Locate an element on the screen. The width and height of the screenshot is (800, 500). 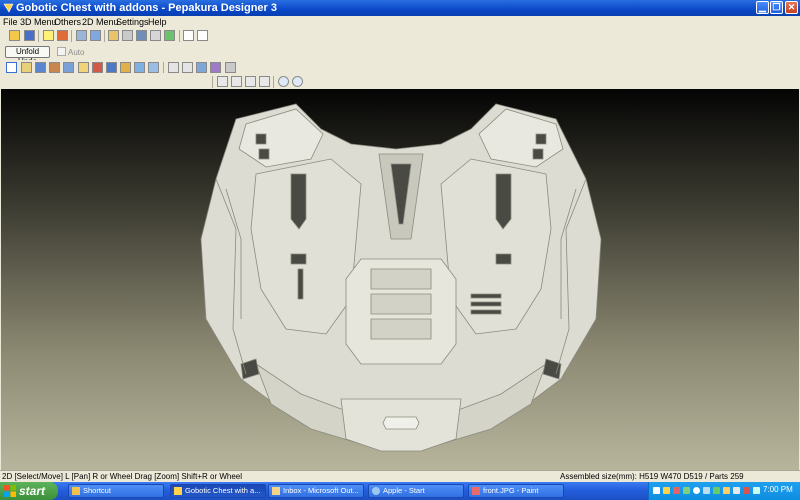
cut-tool-icon is located at coordinates (97, 67).